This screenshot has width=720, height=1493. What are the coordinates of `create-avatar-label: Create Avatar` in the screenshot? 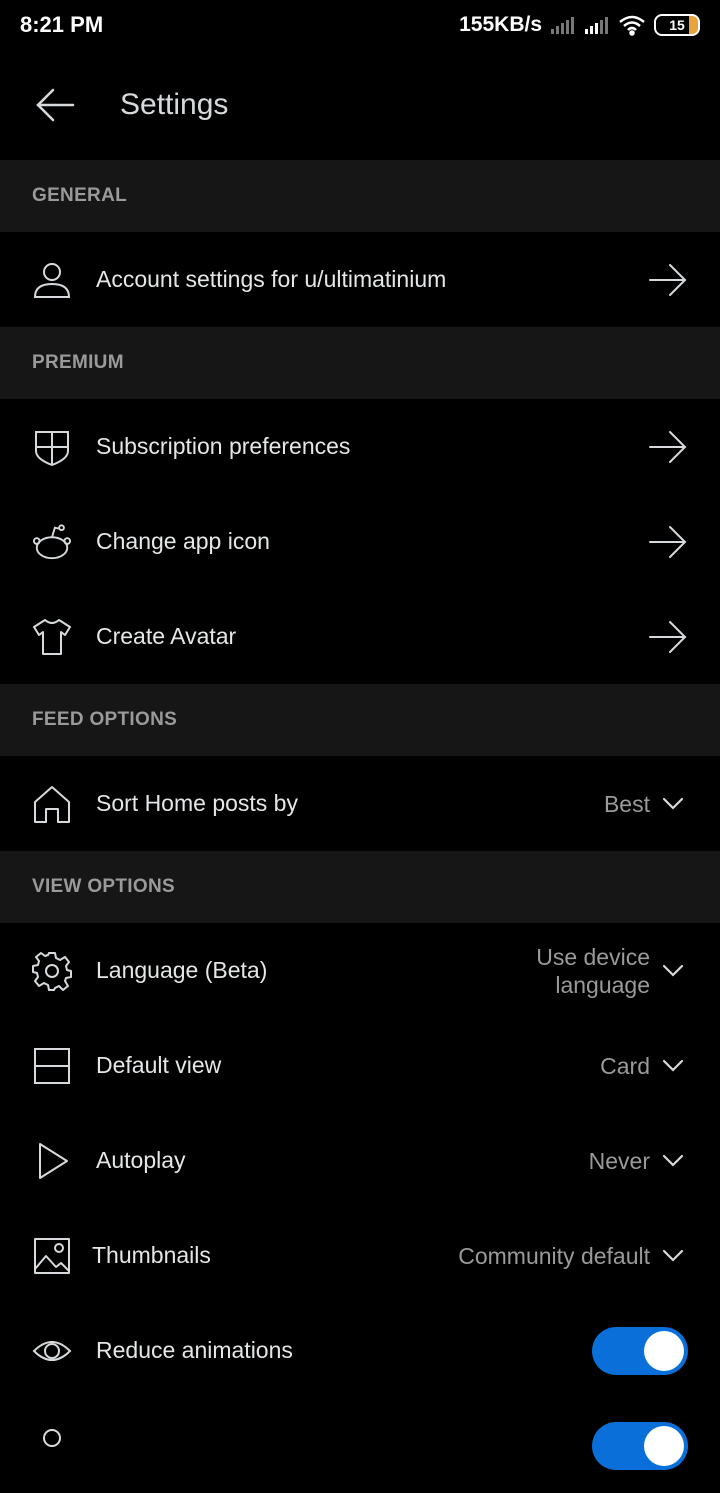 It's located at (166, 636).